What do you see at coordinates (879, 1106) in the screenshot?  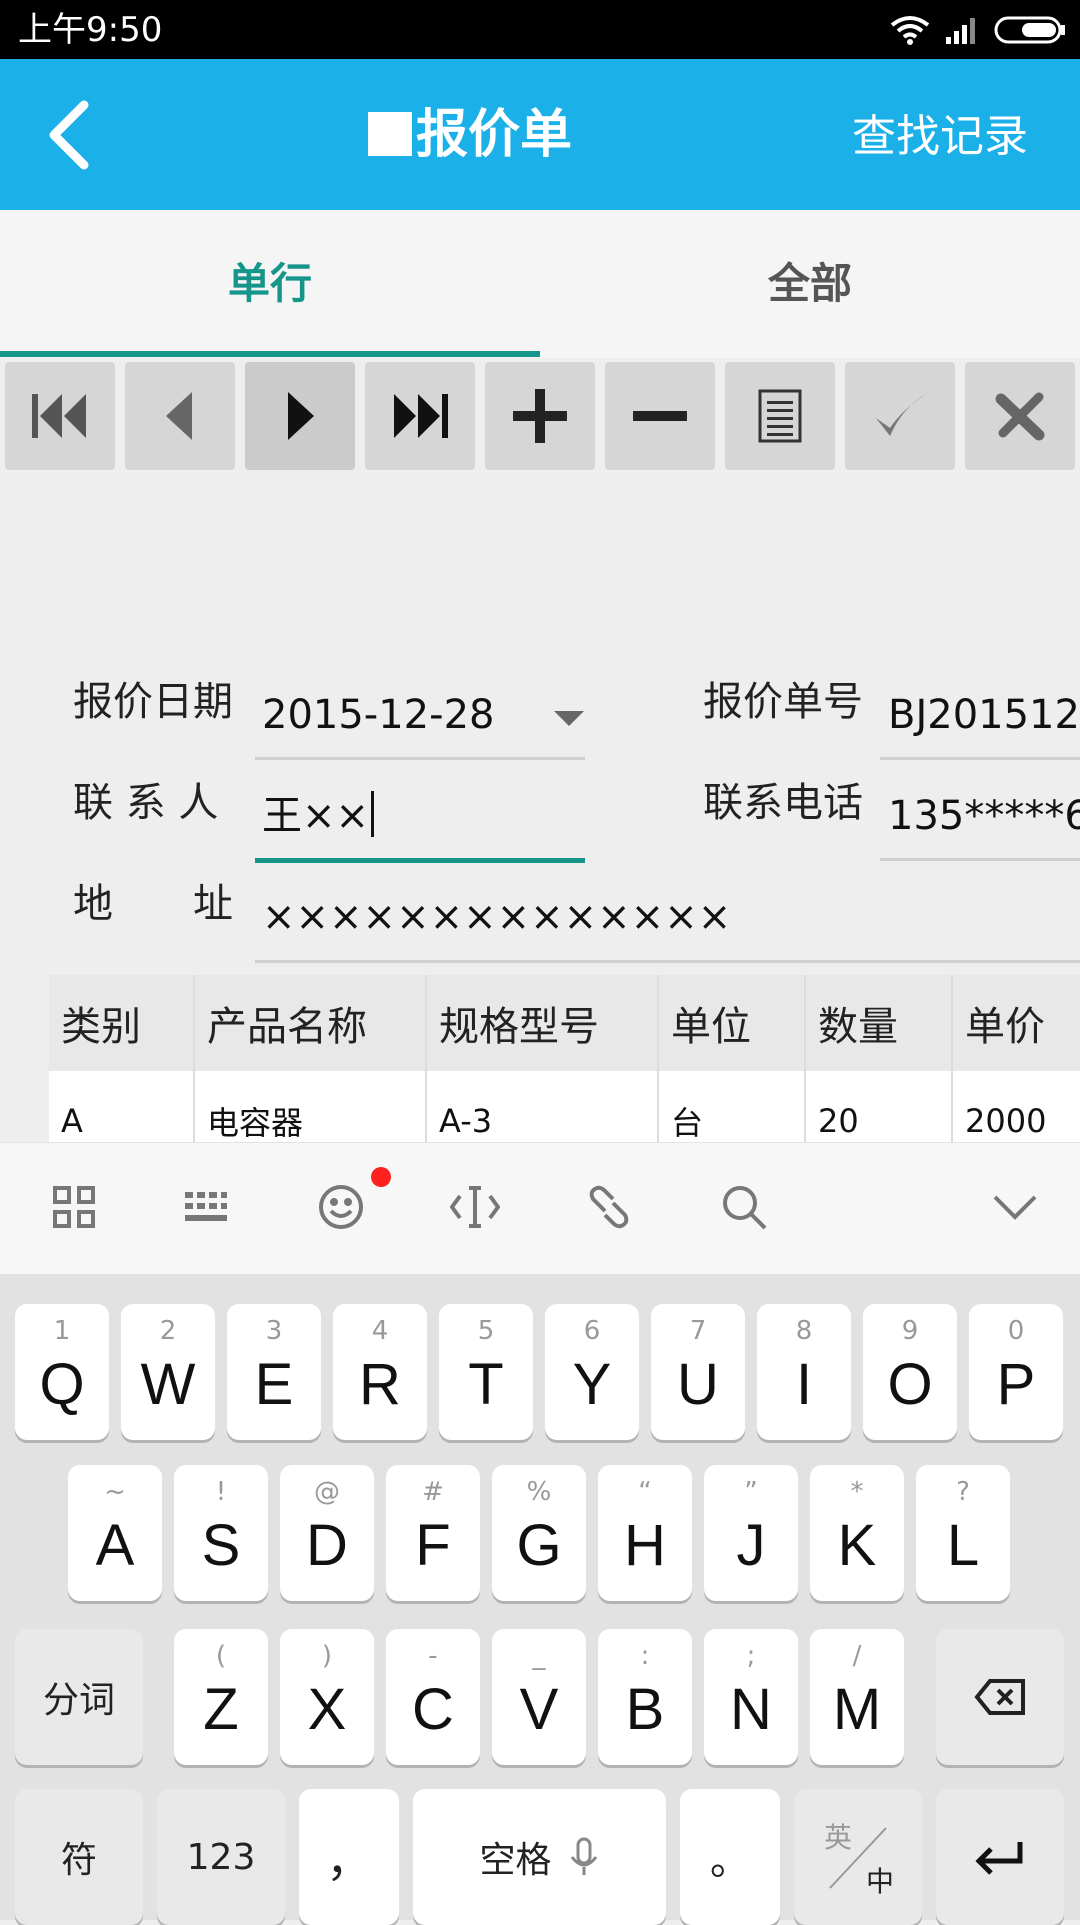 I see `table-cell: 20` at bounding box center [879, 1106].